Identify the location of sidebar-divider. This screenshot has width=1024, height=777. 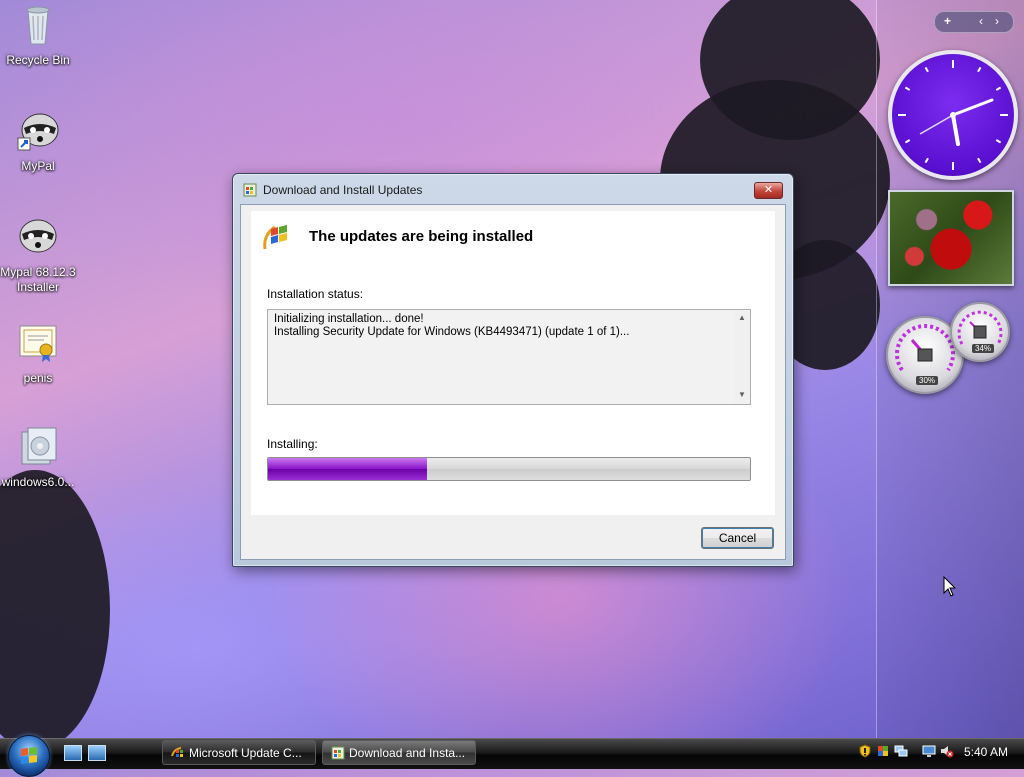
(876, 369).